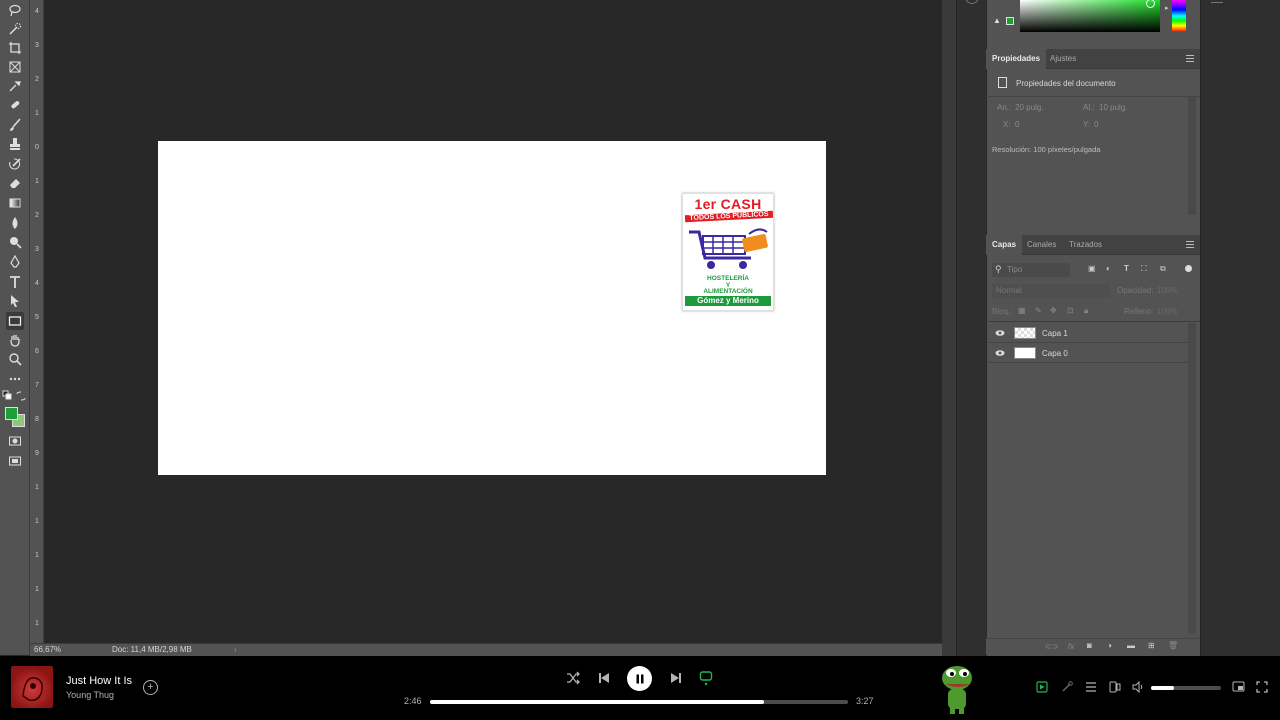  What do you see at coordinates (1063, 59) in the screenshot?
I see `tab-adjustments: Ajustes` at bounding box center [1063, 59].